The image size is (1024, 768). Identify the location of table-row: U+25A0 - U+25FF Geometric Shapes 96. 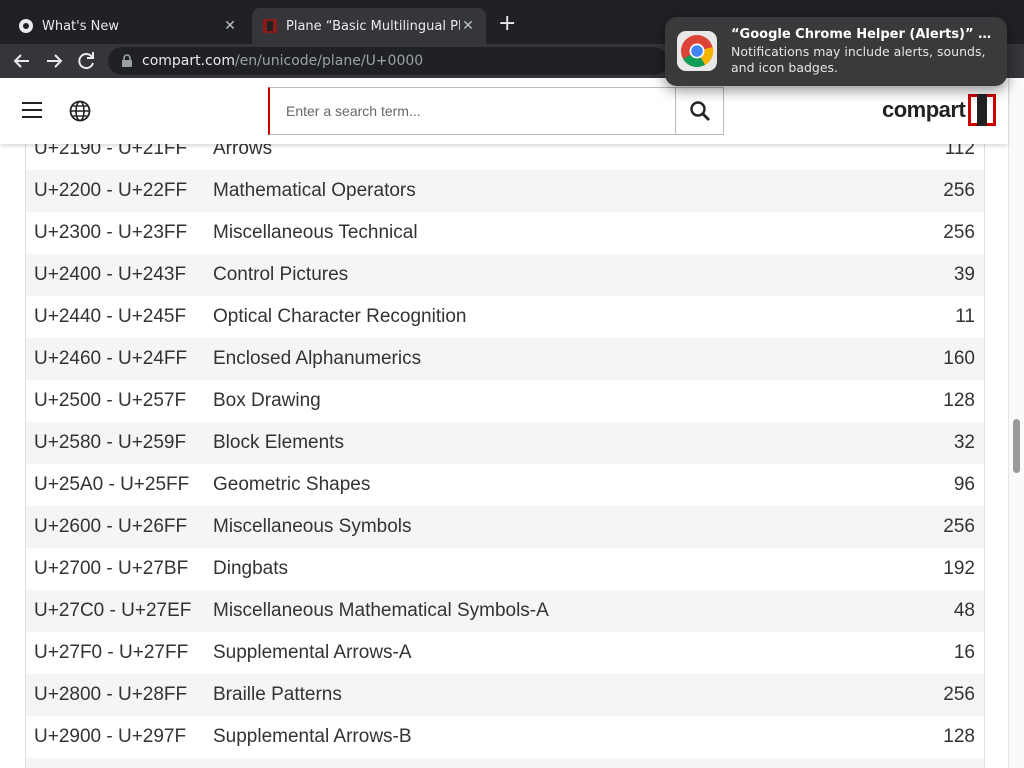
(505, 485).